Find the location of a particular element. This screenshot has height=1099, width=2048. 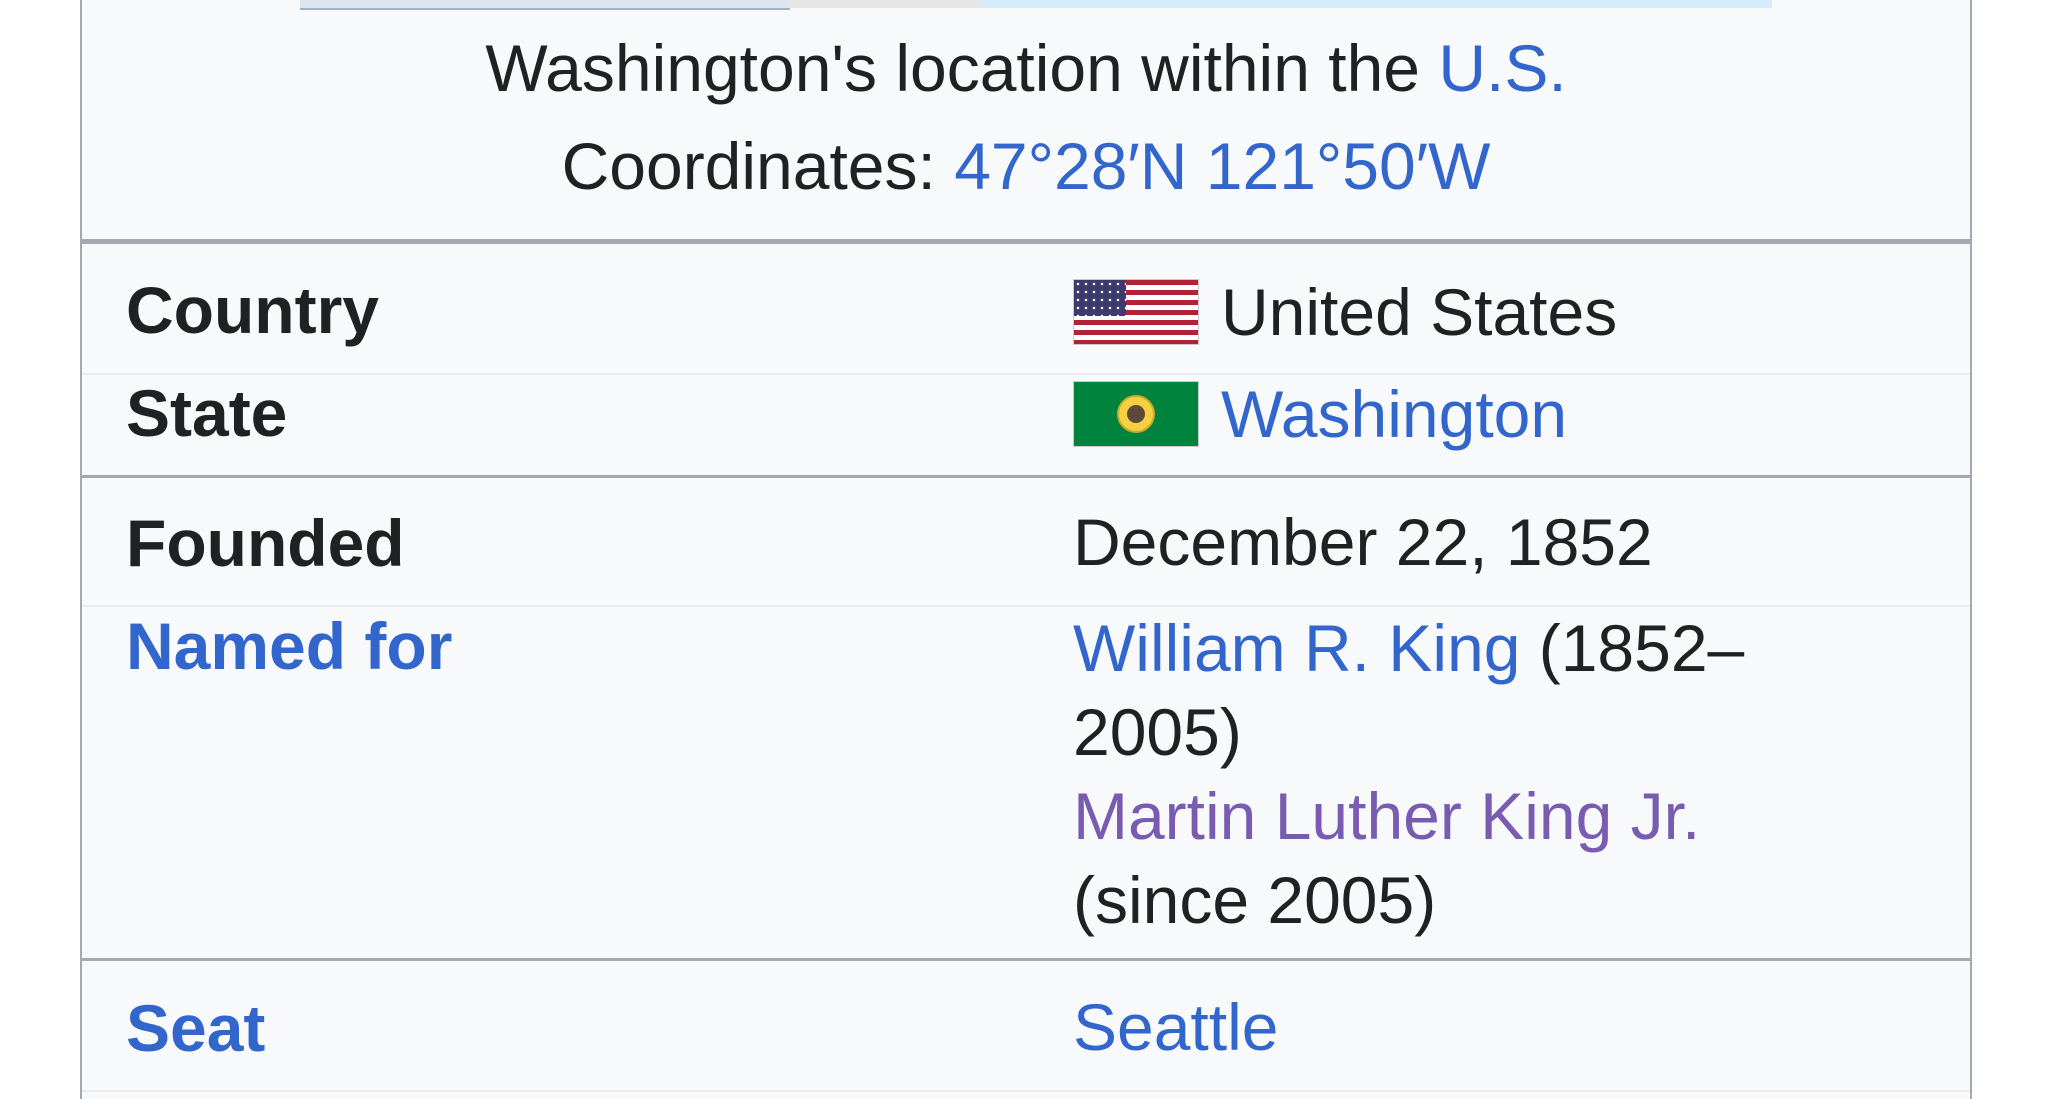

washington-flag-icon is located at coordinates (1136, 413).